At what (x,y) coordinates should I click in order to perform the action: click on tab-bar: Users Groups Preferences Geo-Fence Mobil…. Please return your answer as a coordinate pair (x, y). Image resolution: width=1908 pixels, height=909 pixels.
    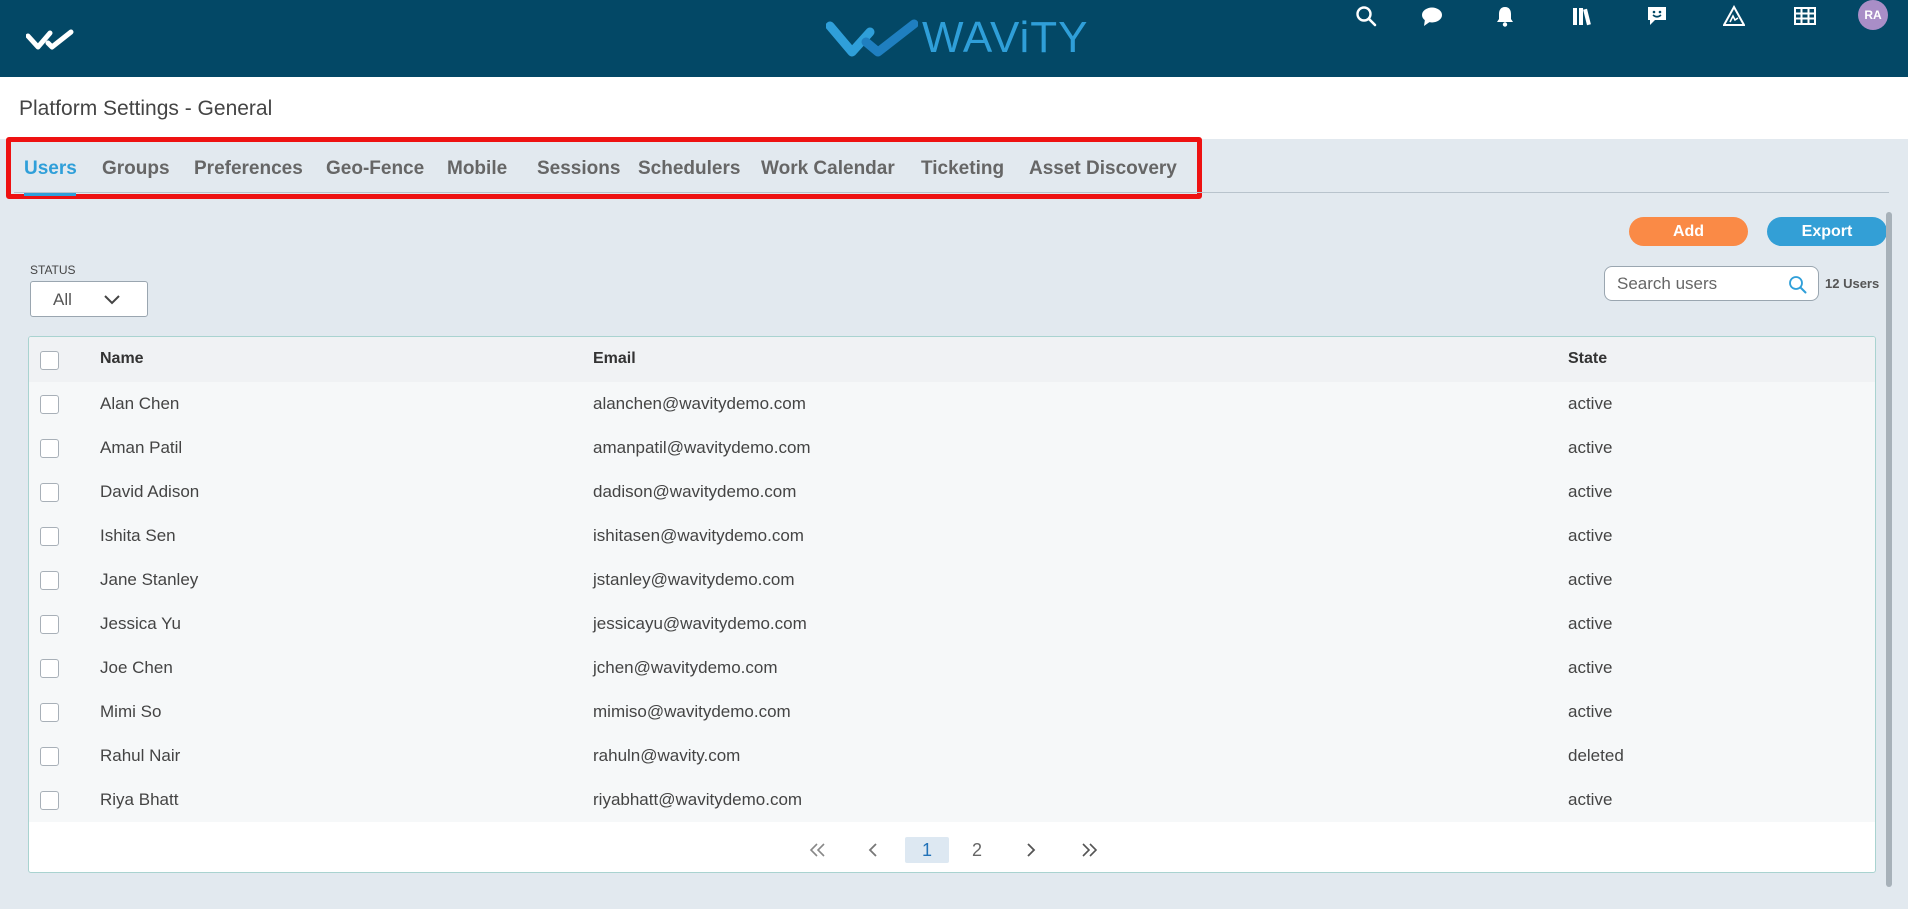
    Looking at the image, I should click on (604, 168).